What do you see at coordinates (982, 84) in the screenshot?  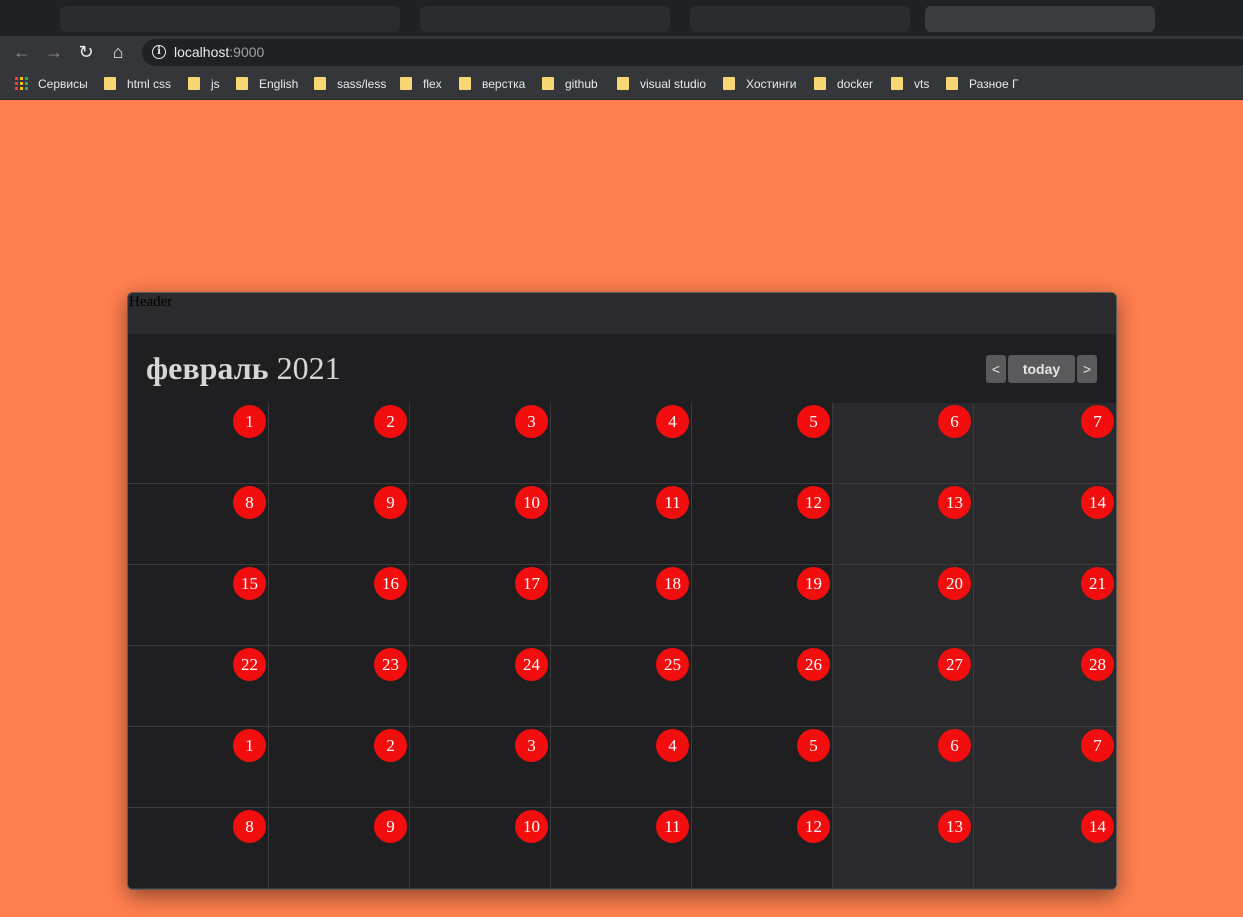 I see `bookmark-folder-misc: Разное Г` at bounding box center [982, 84].